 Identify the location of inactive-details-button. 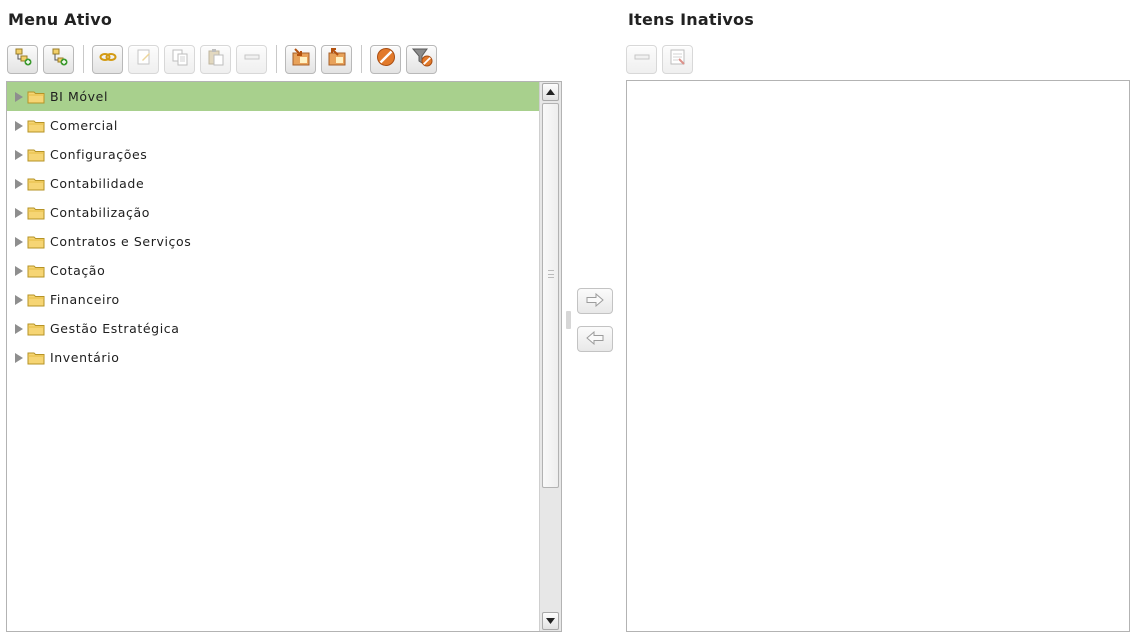
(677, 59).